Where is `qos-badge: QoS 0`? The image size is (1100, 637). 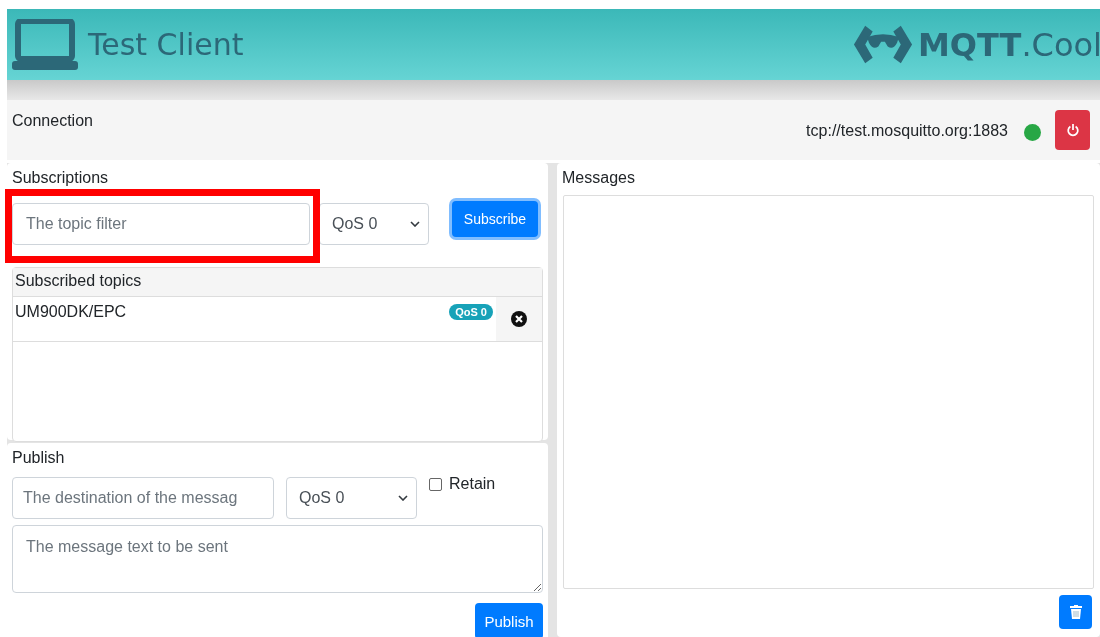
qos-badge: QoS 0 is located at coordinates (471, 312).